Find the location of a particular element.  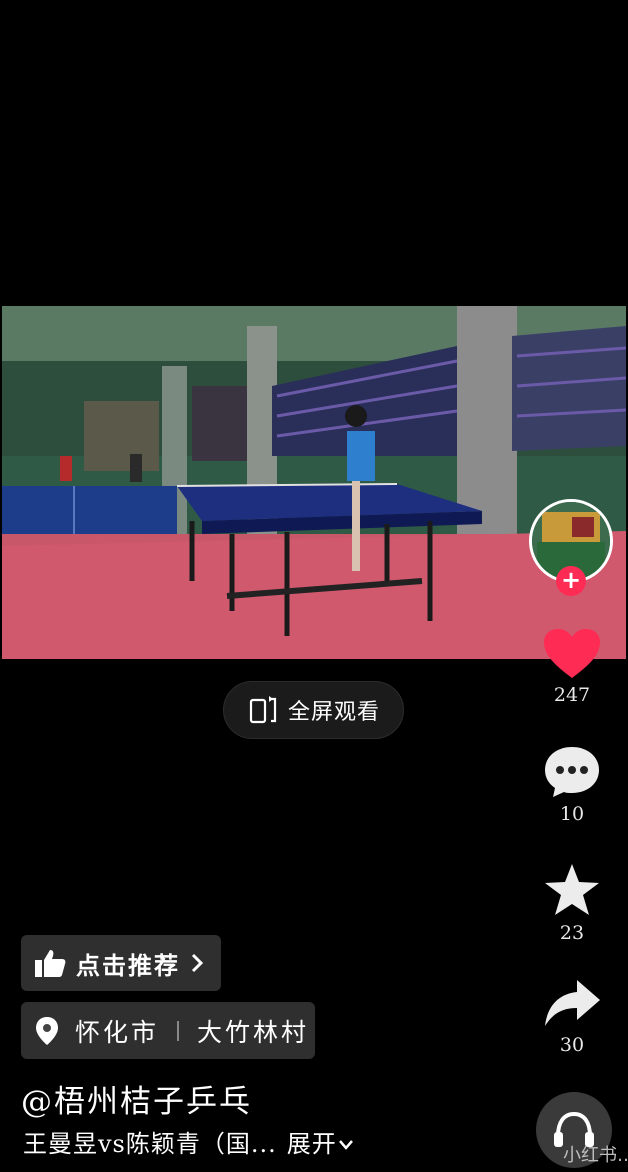

comment-action: 10 is located at coordinates (572, 785).